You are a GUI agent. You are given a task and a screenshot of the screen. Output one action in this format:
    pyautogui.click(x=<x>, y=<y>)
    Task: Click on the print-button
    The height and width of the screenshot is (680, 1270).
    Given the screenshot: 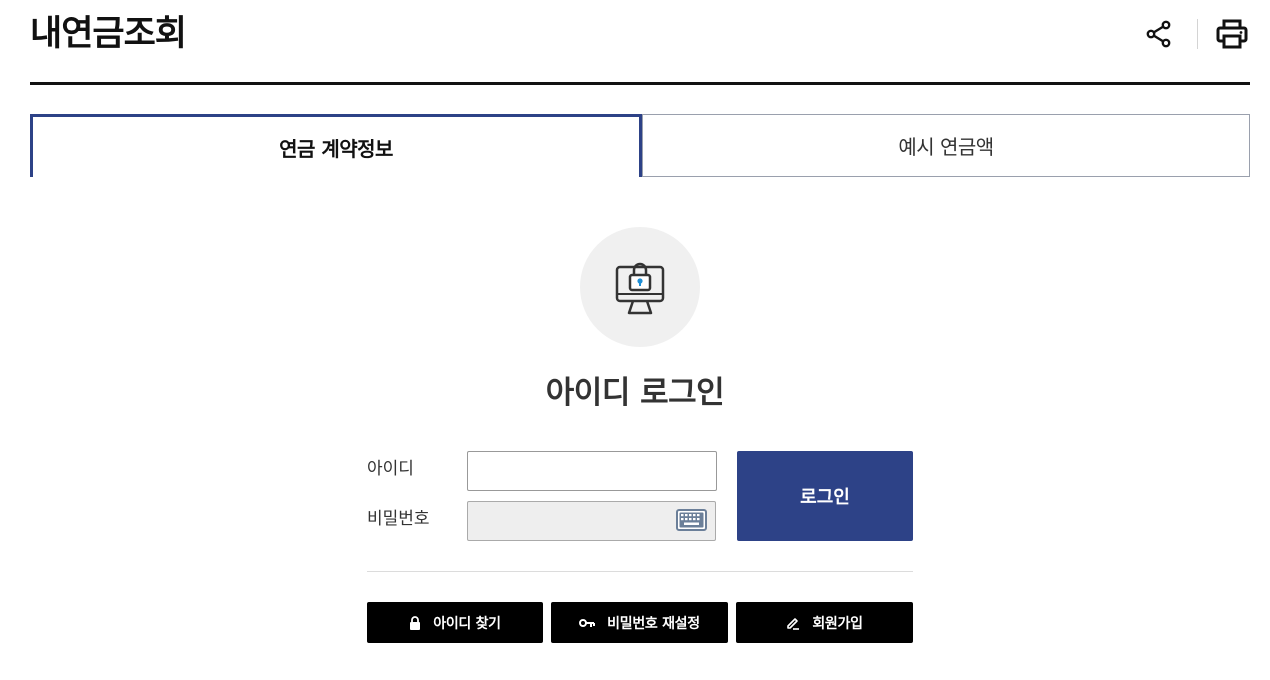 What is the action you would take?
    pyautogui.click(x=1232, y=34)
    